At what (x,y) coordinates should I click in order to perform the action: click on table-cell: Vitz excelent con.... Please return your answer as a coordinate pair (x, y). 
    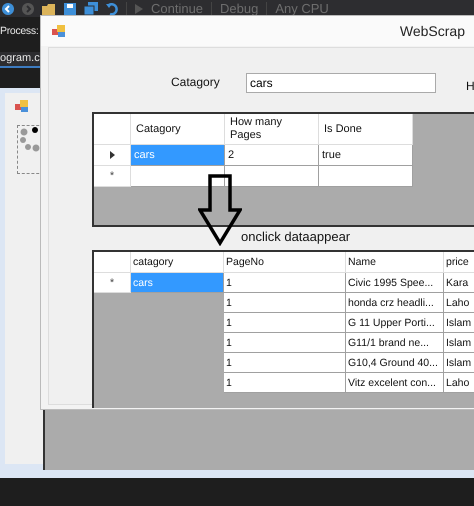
    Looking at the image, I should click on (395, 383).